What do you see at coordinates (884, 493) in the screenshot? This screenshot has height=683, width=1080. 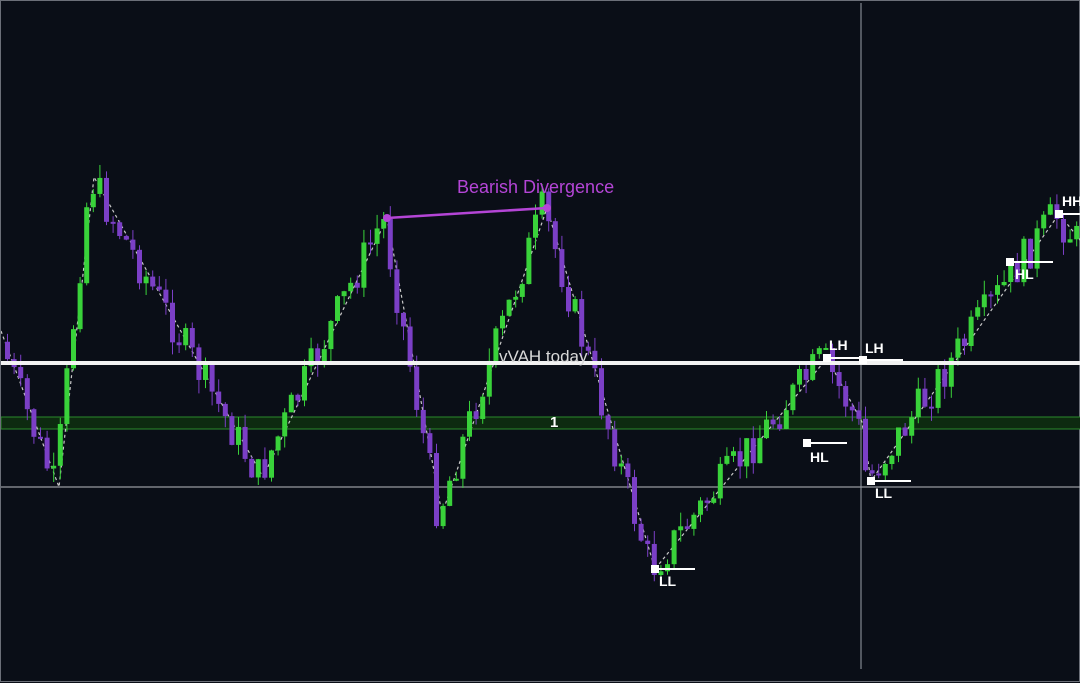 I see `swing-label-ll-2: LL` at bounding box center [884, 493].